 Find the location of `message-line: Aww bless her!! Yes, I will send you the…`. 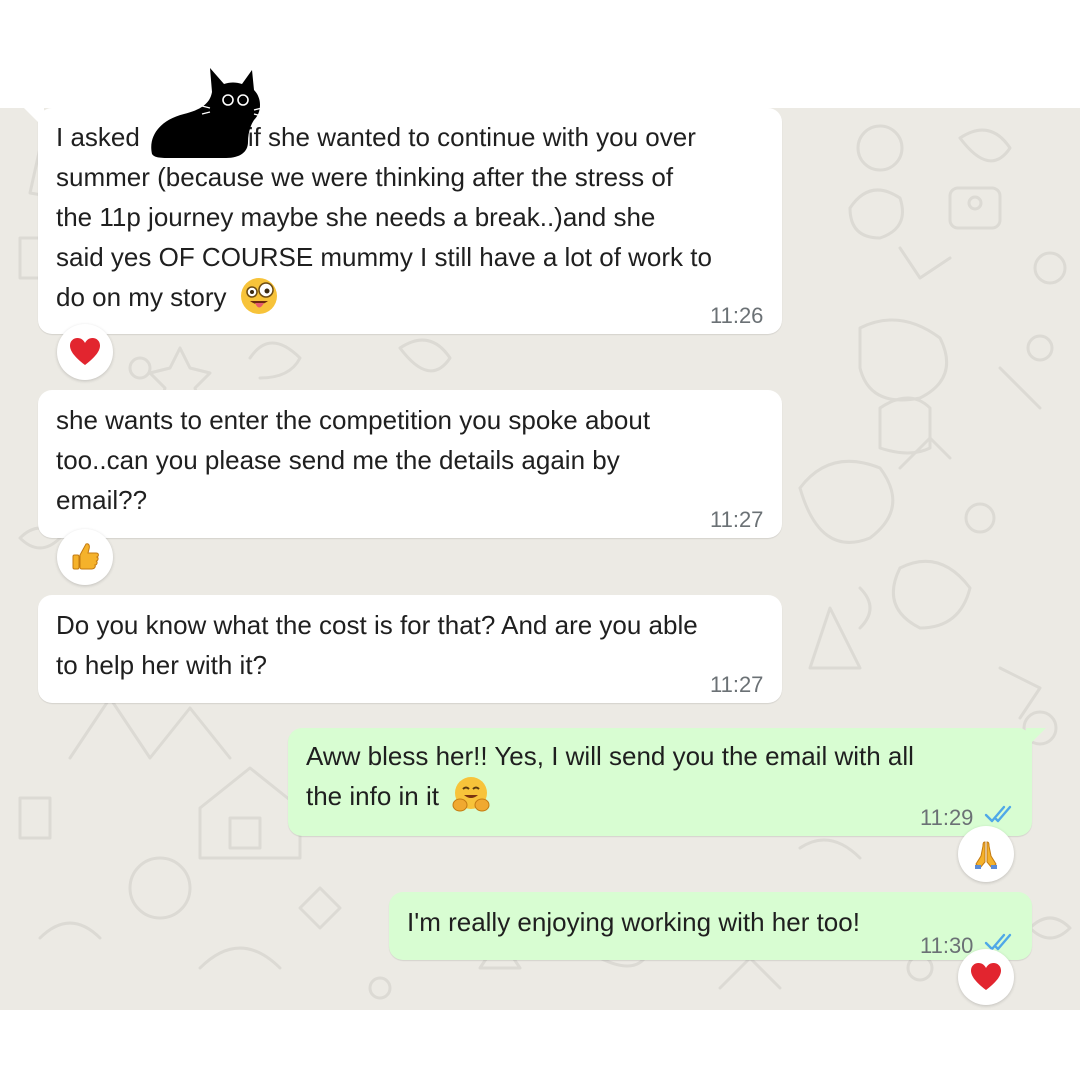

message-line: Aww bless her!! Yes, I will send you the… is located at coordinates (610, 756).